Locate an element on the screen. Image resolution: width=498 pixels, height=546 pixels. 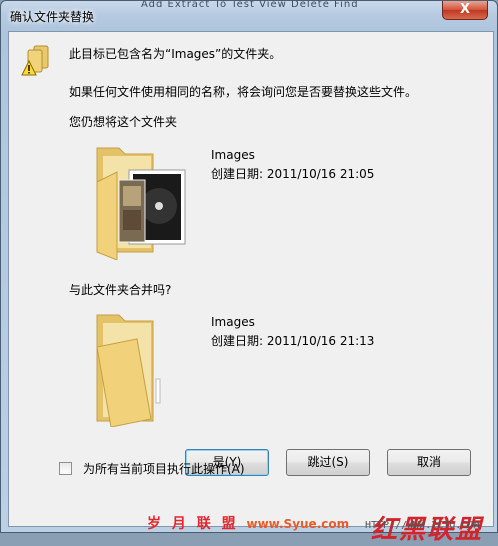
new-folder-icon is located at coordinates (128, 370).